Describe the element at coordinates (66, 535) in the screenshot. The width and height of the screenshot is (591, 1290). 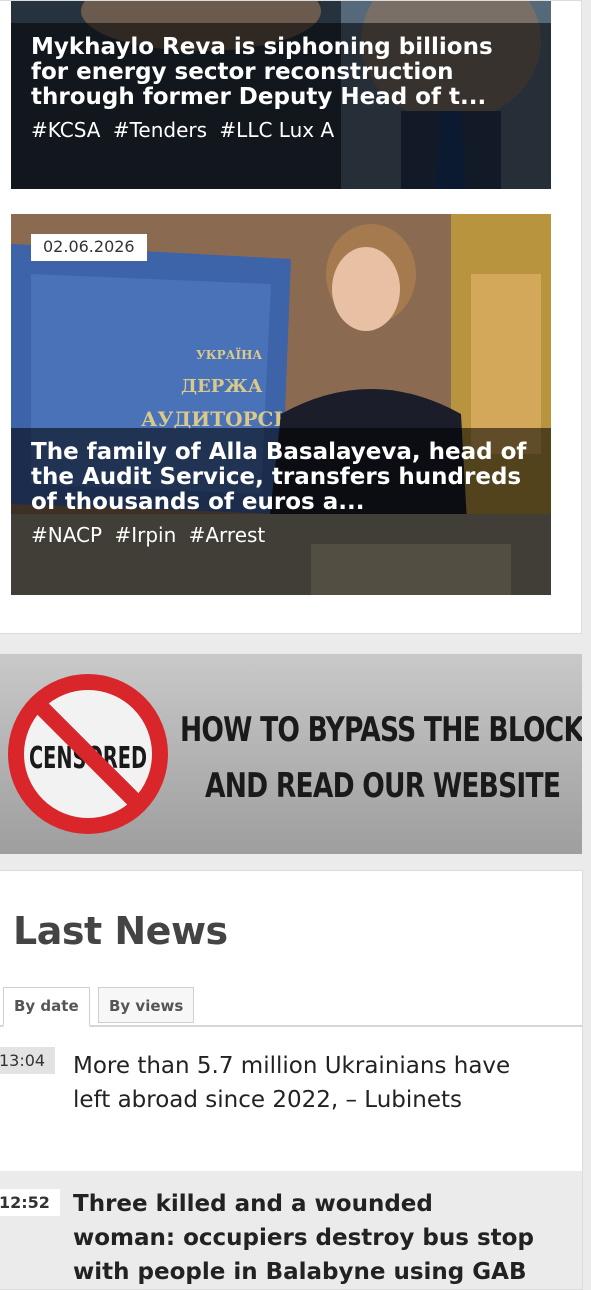
I see `tag-link: #NACP` at that location.